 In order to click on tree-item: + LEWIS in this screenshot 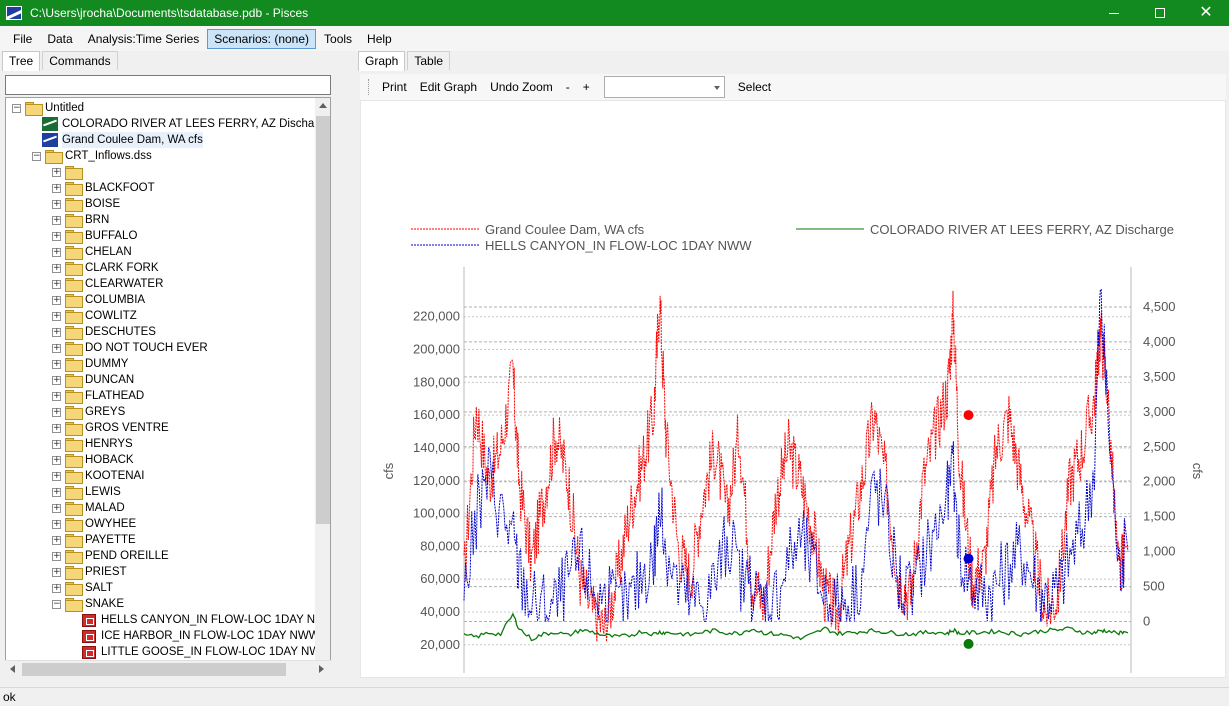, I will do `click(86, 492)`.